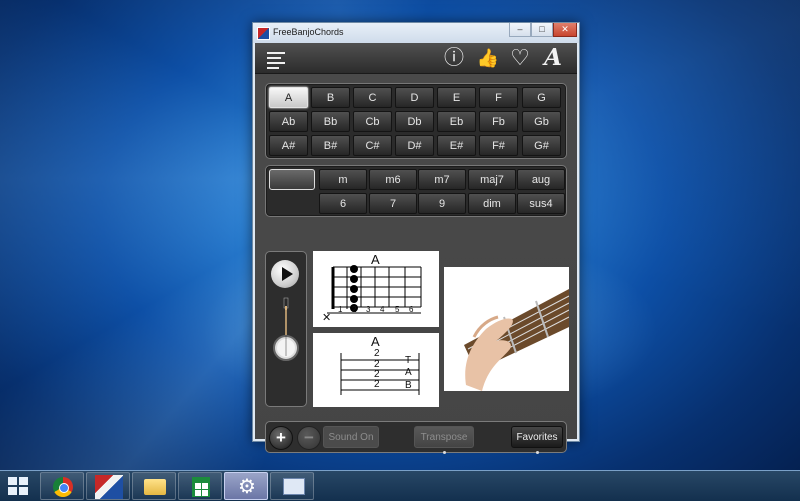 This screenshot has height=501, width=800. What do you see at coordinates (542, 30) in the screenshot?
I see `maximize-button: □` at bounding box center [542, 30].